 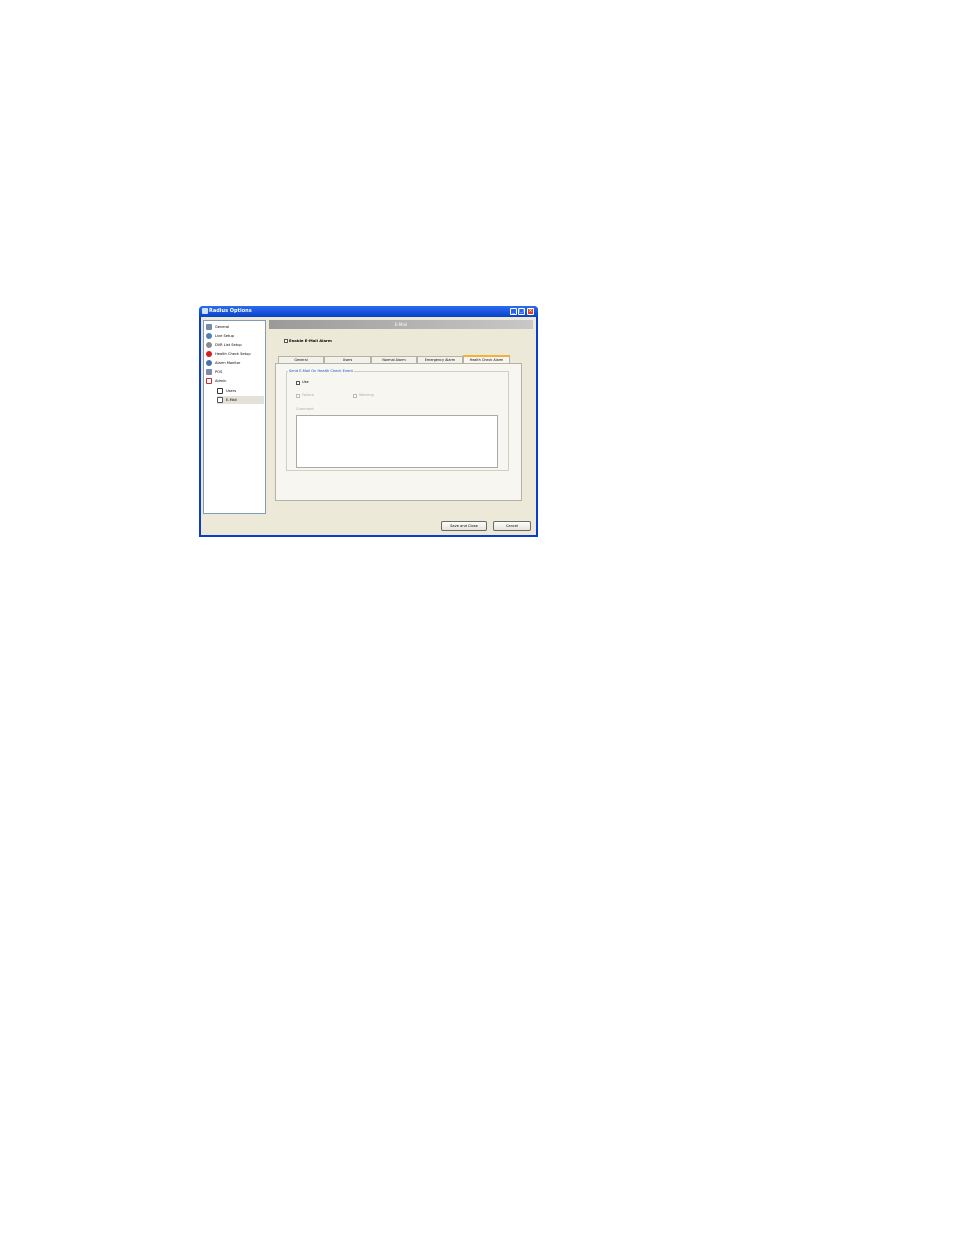 I want to click on app-icon, so click(x=205, y=311).